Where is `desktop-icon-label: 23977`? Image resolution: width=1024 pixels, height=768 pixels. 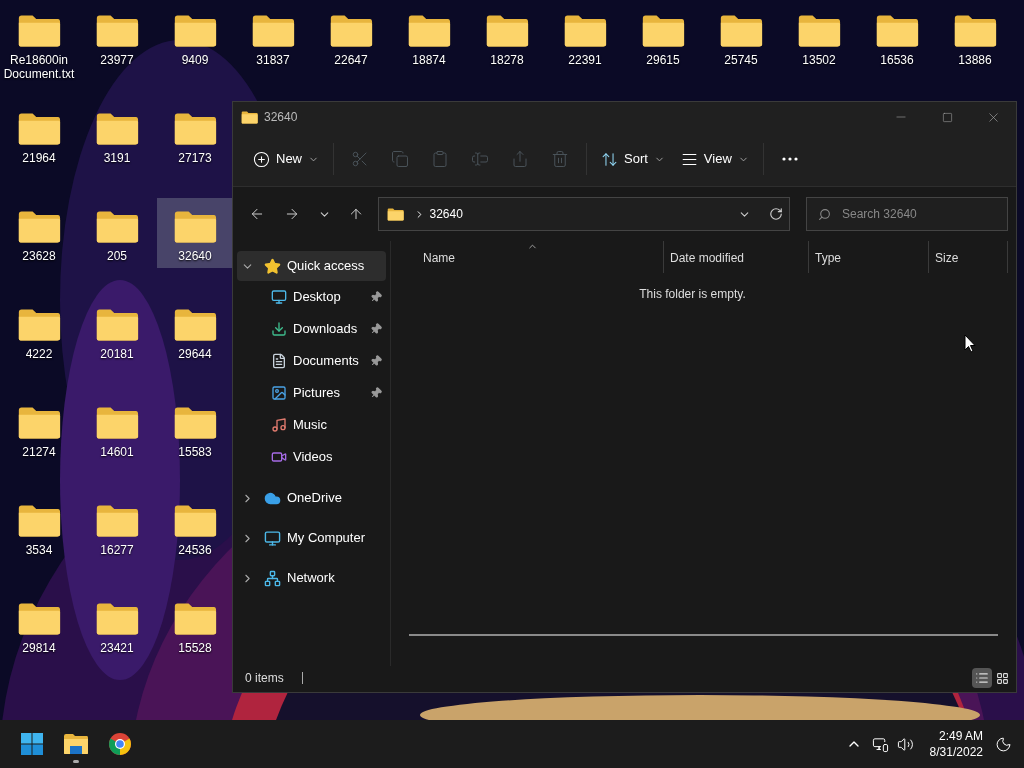 desktop-icon-label: 23977 is located at coordinates (117, 60).